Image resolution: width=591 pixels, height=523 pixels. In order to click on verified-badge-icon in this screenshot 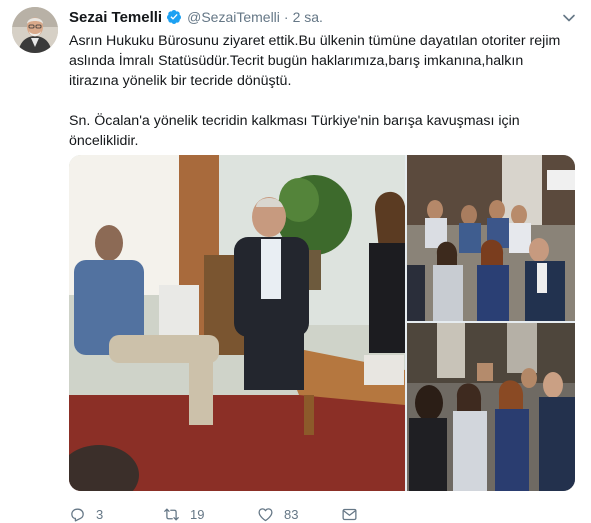, I will do `click(174, 17)`.